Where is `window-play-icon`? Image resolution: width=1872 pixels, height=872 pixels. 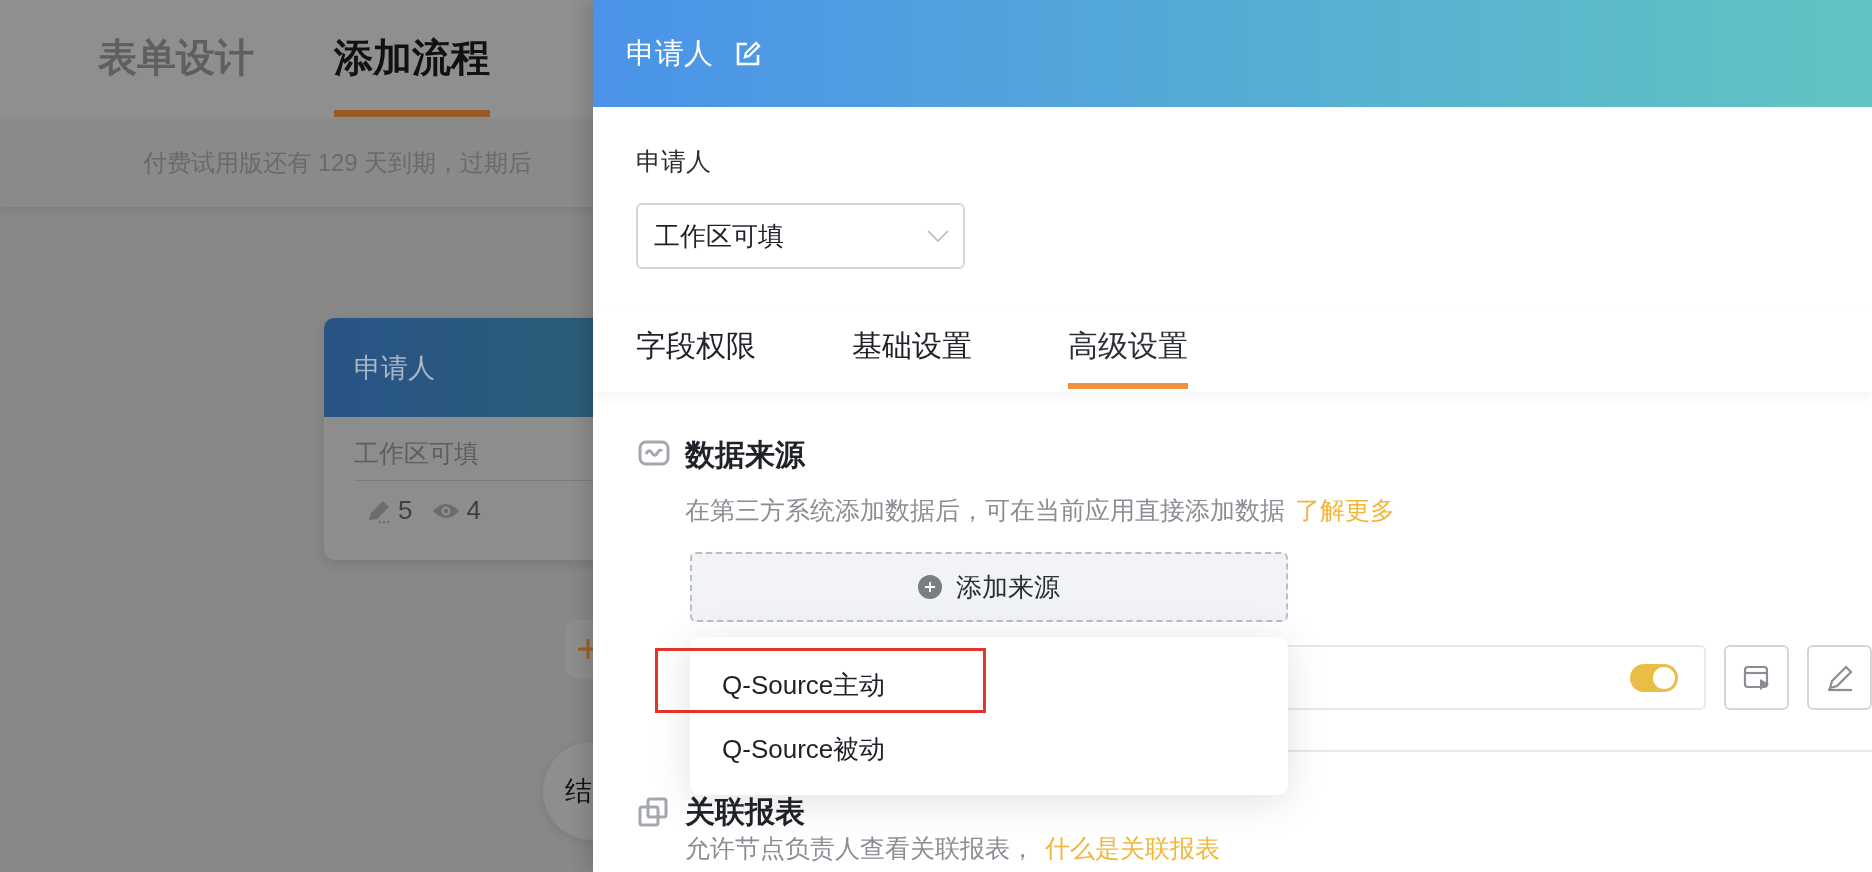
window-play-icon is located at coordinates (1756, 677).